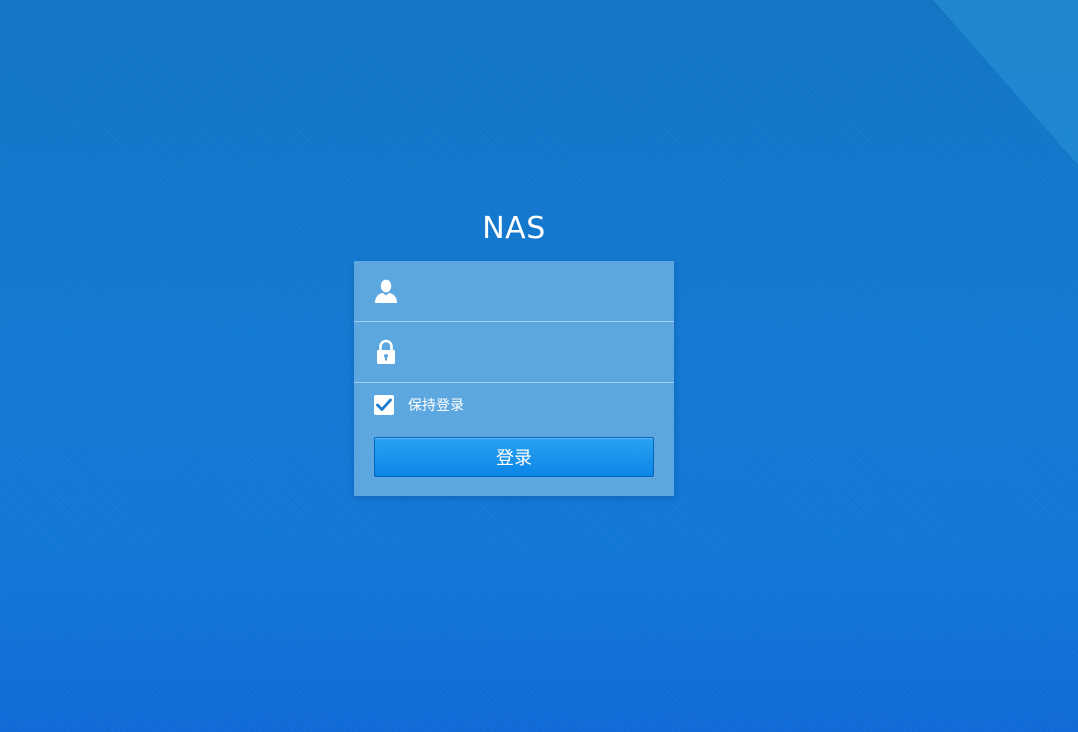 The width and height of the screenshot is (1078, 732). I want to click on remember-me-toggle: 保持登录, so click(419, 405).